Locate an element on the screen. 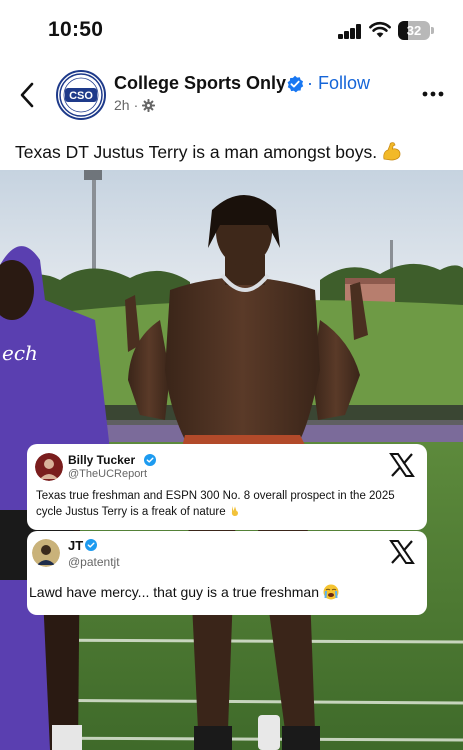 The height and width of the screenshot is (750, 463). tweet-author-name: JT is located at coordinates (75, 545).